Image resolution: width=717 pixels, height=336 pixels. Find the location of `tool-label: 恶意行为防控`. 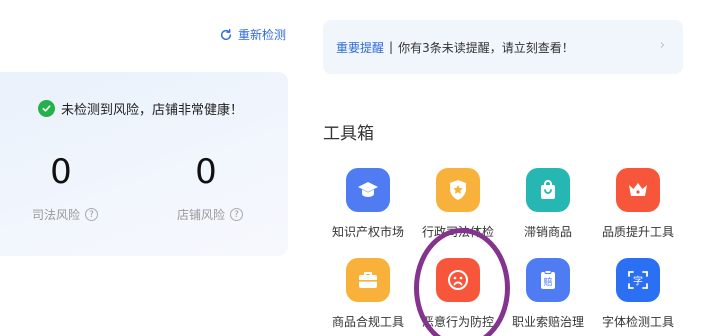

tool-label: 恶意行为防控 is located at coordinates (457, 322).